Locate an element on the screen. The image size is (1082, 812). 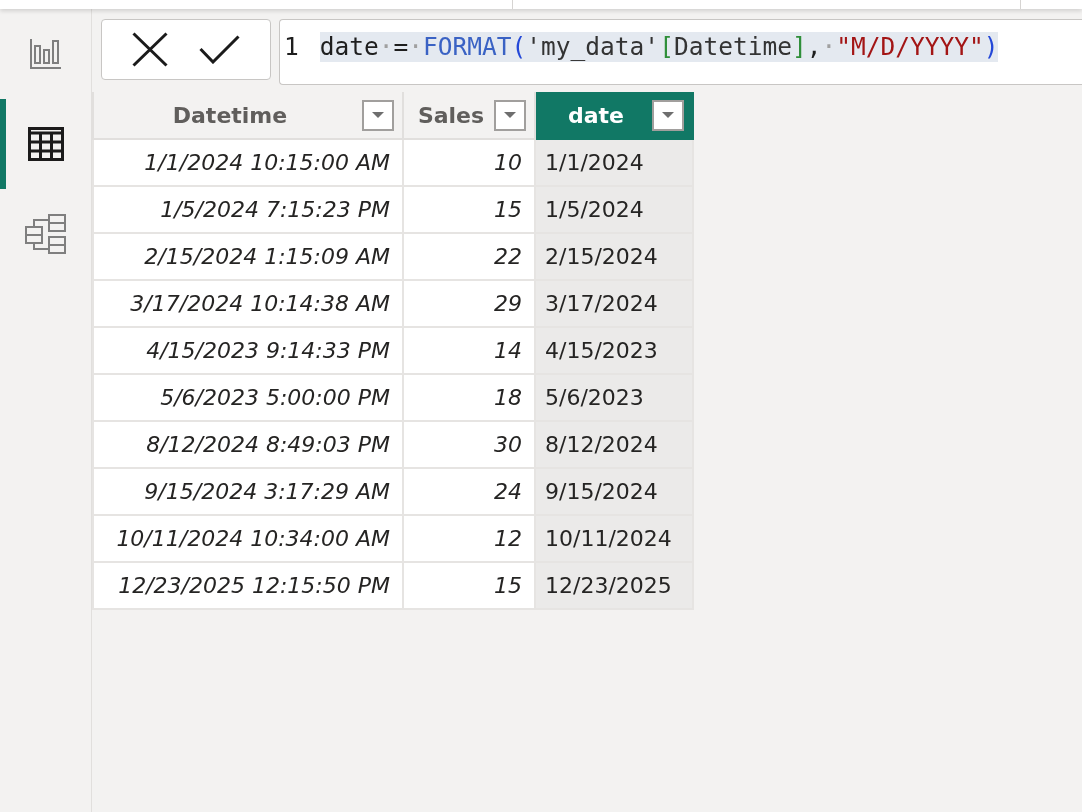
table-cell: 3/17/2024 10:14:38 AM is located at coordinates (248, 303).